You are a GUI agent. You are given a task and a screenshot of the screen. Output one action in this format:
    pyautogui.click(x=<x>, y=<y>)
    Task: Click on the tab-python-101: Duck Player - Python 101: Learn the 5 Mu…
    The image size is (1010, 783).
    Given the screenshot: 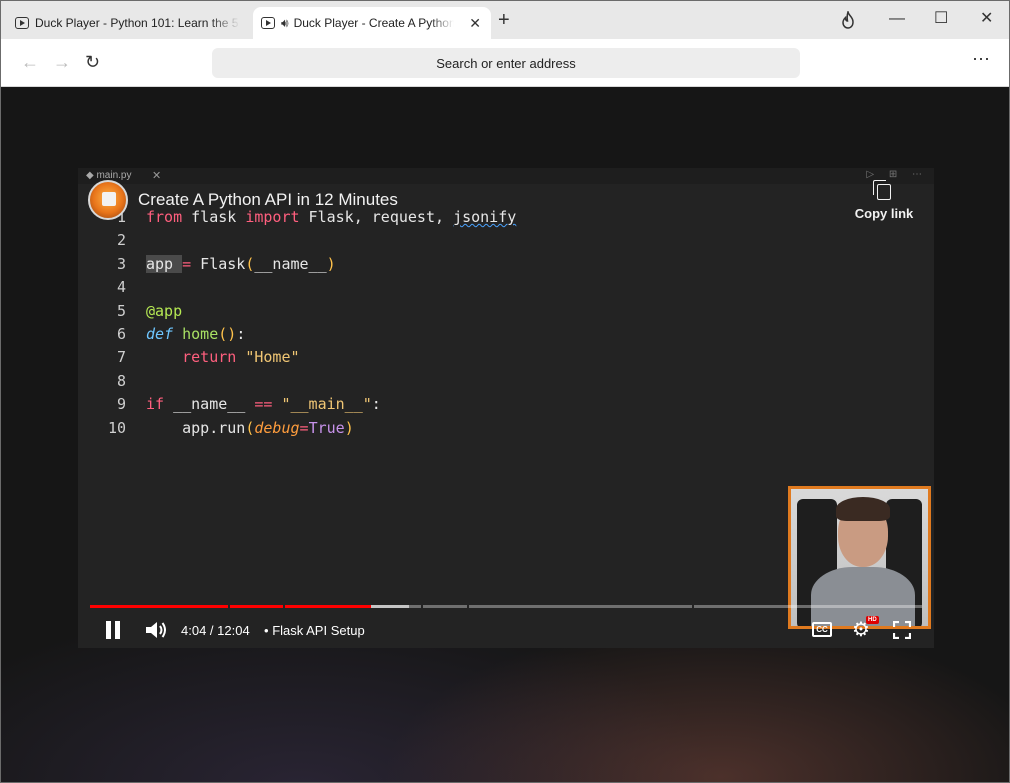 What is the action you would take?
    pyautogui.click(x=131, y=23)
    